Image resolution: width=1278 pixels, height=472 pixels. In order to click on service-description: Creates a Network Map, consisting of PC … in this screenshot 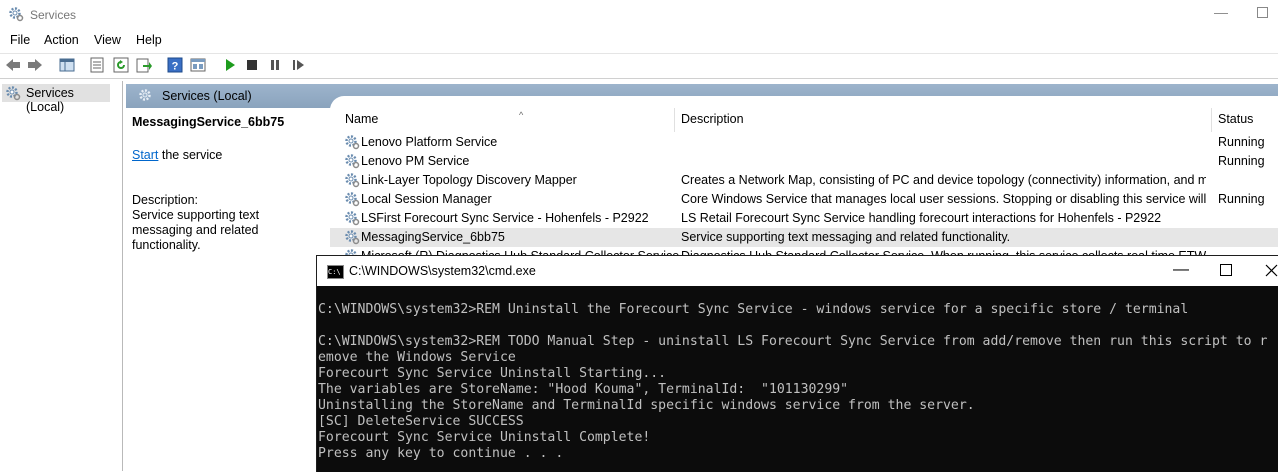, I will do `click(943, 180)`.